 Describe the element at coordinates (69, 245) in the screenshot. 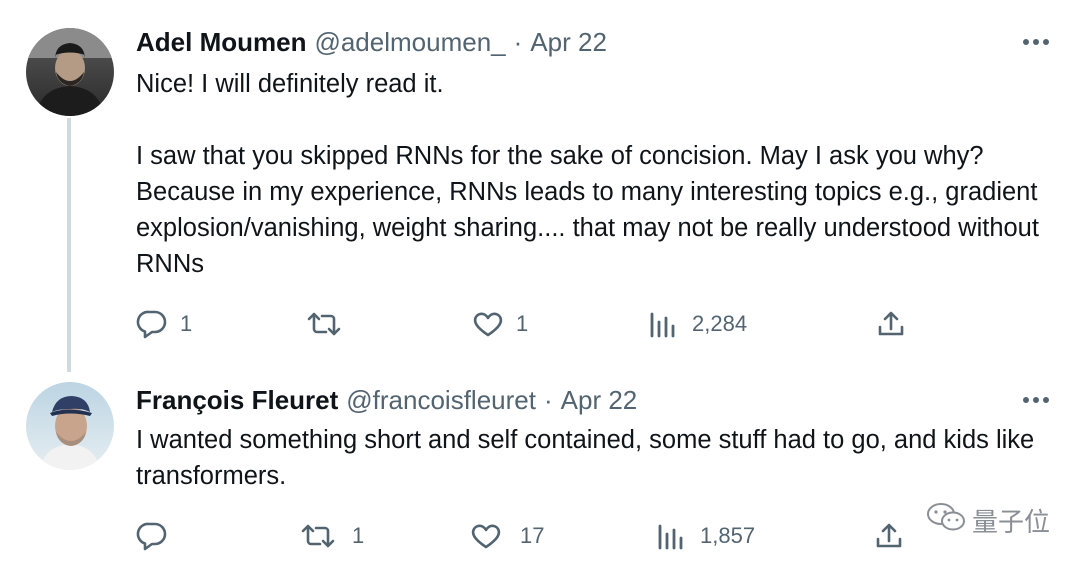

I see `thread-line` at that location.